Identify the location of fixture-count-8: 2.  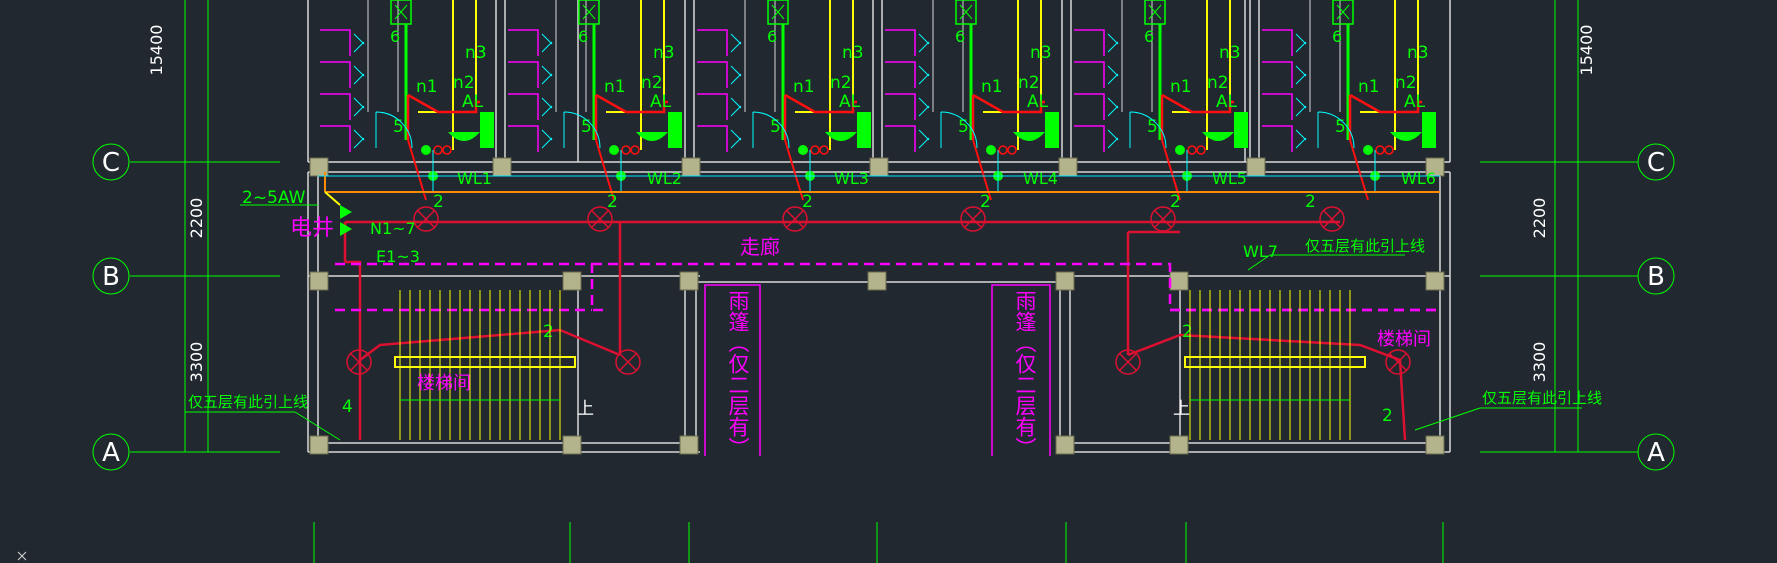
(1187, 332).